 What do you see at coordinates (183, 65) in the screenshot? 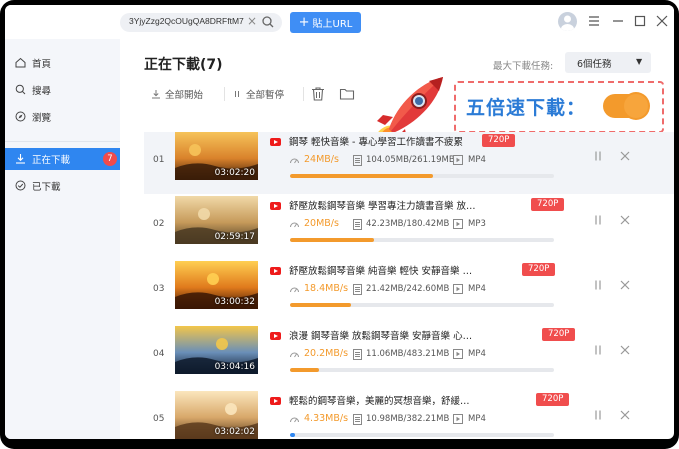
I see `page-title: 正在下載(7)` at bounding box center [183, 65].